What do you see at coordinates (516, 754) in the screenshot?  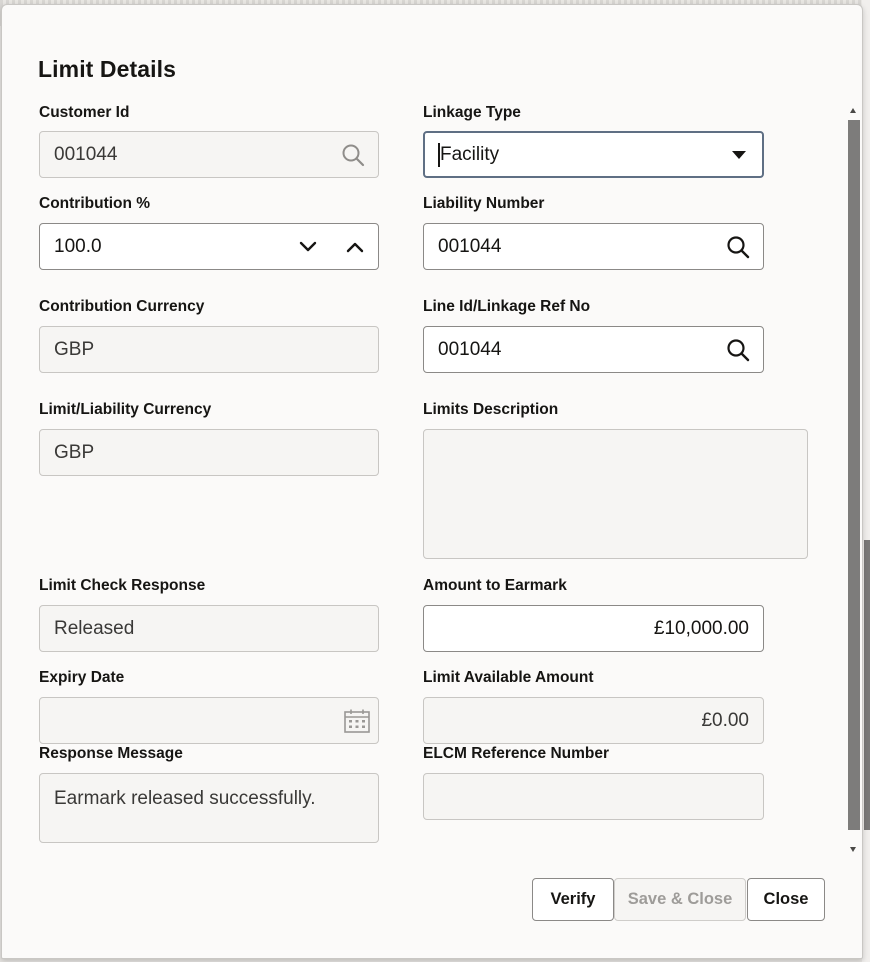 I see `elcm-reference-number-label: ELCM Reference Number` at bounding box center [516, 754].